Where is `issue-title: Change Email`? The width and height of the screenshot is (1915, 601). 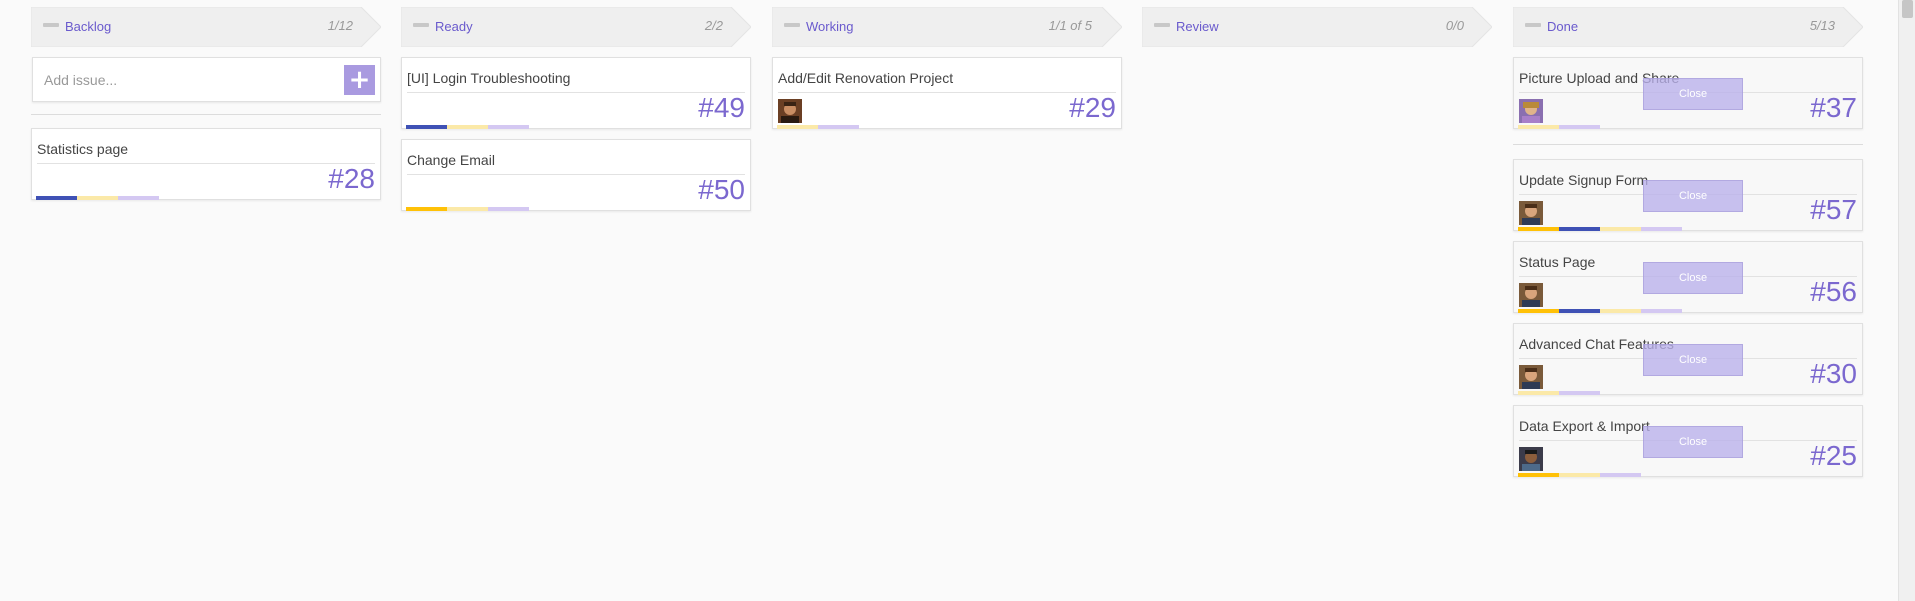 issue-title: Change Email is located at coordinates (451, 160).